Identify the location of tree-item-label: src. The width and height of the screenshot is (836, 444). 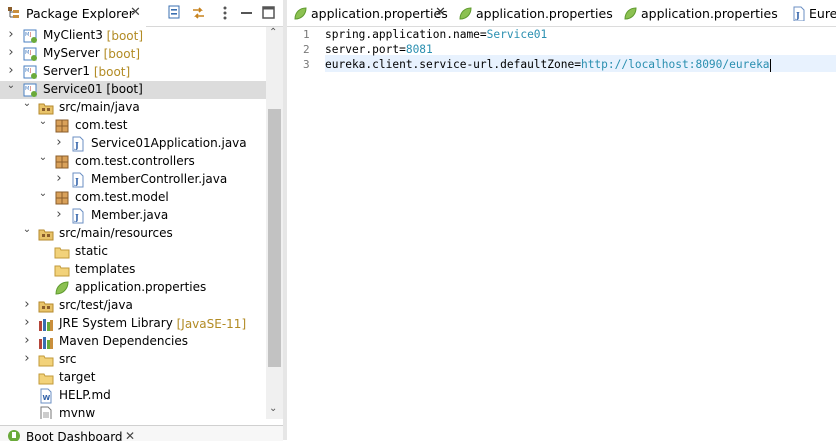
(68, 359).